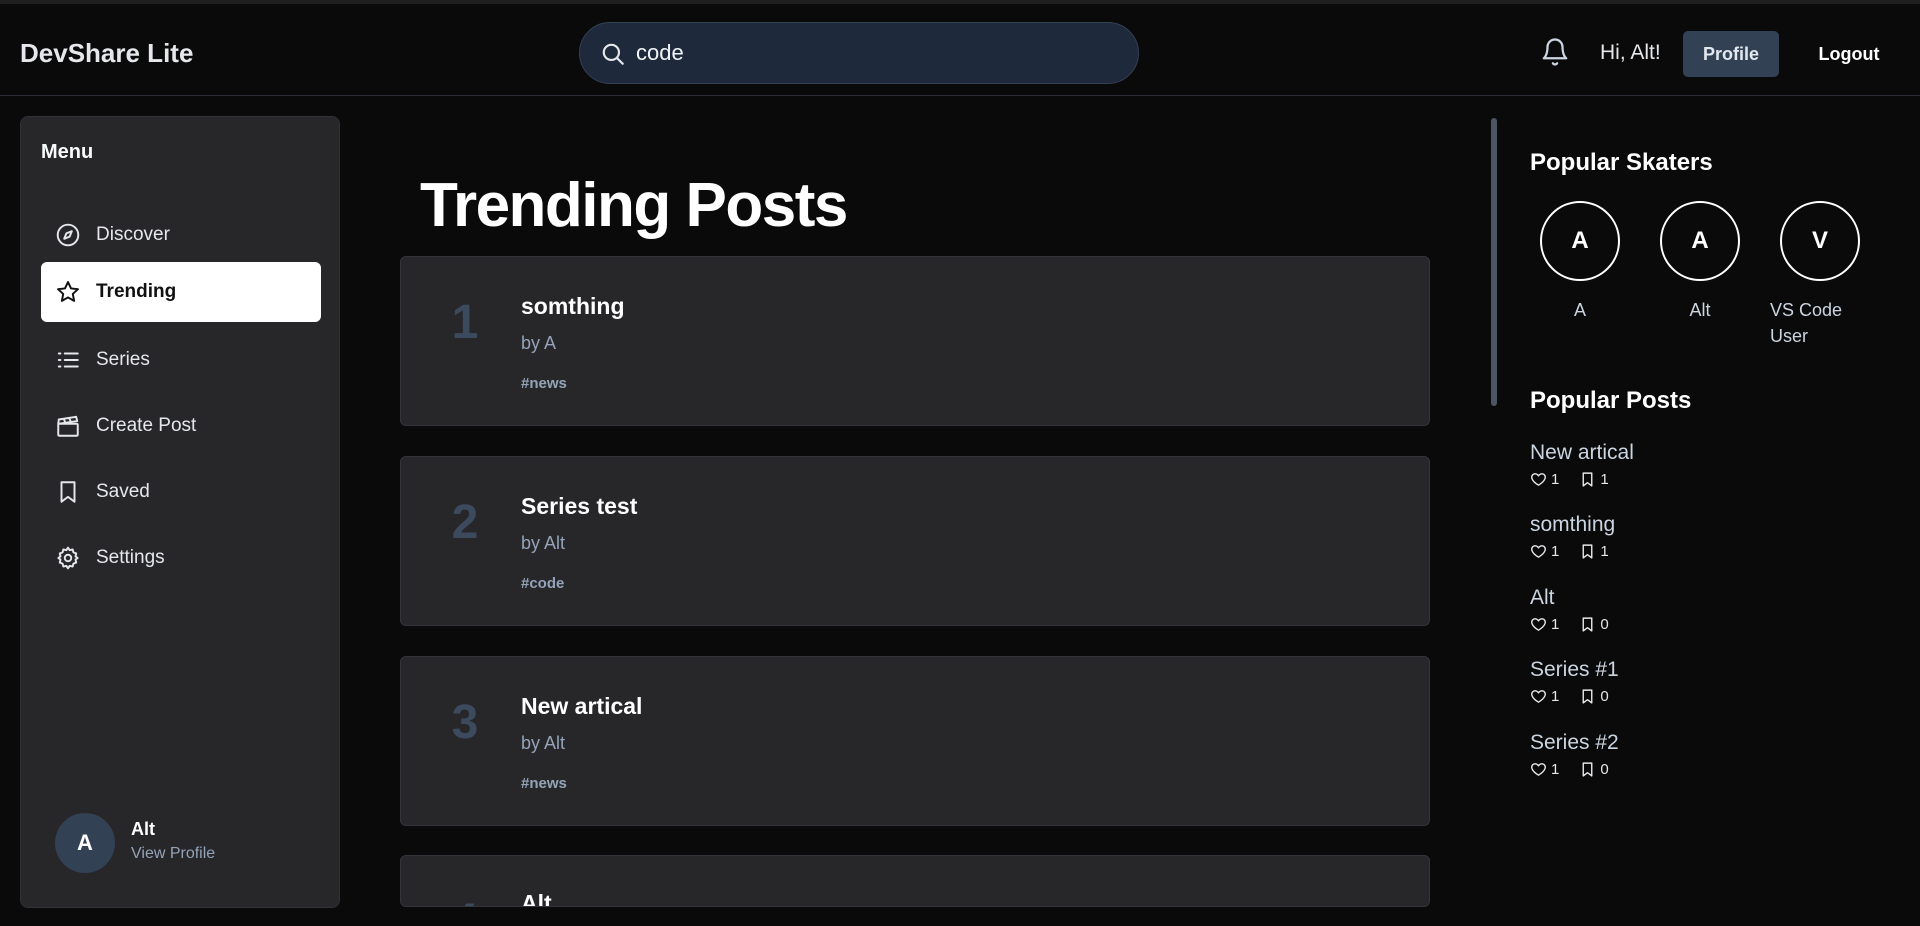 The width and height of the screenshot is (1920, 926). Describe the element at coordinates (915, 741) in the screenshot. I see `post-card: 3 New artical by Alt #news` at that location.